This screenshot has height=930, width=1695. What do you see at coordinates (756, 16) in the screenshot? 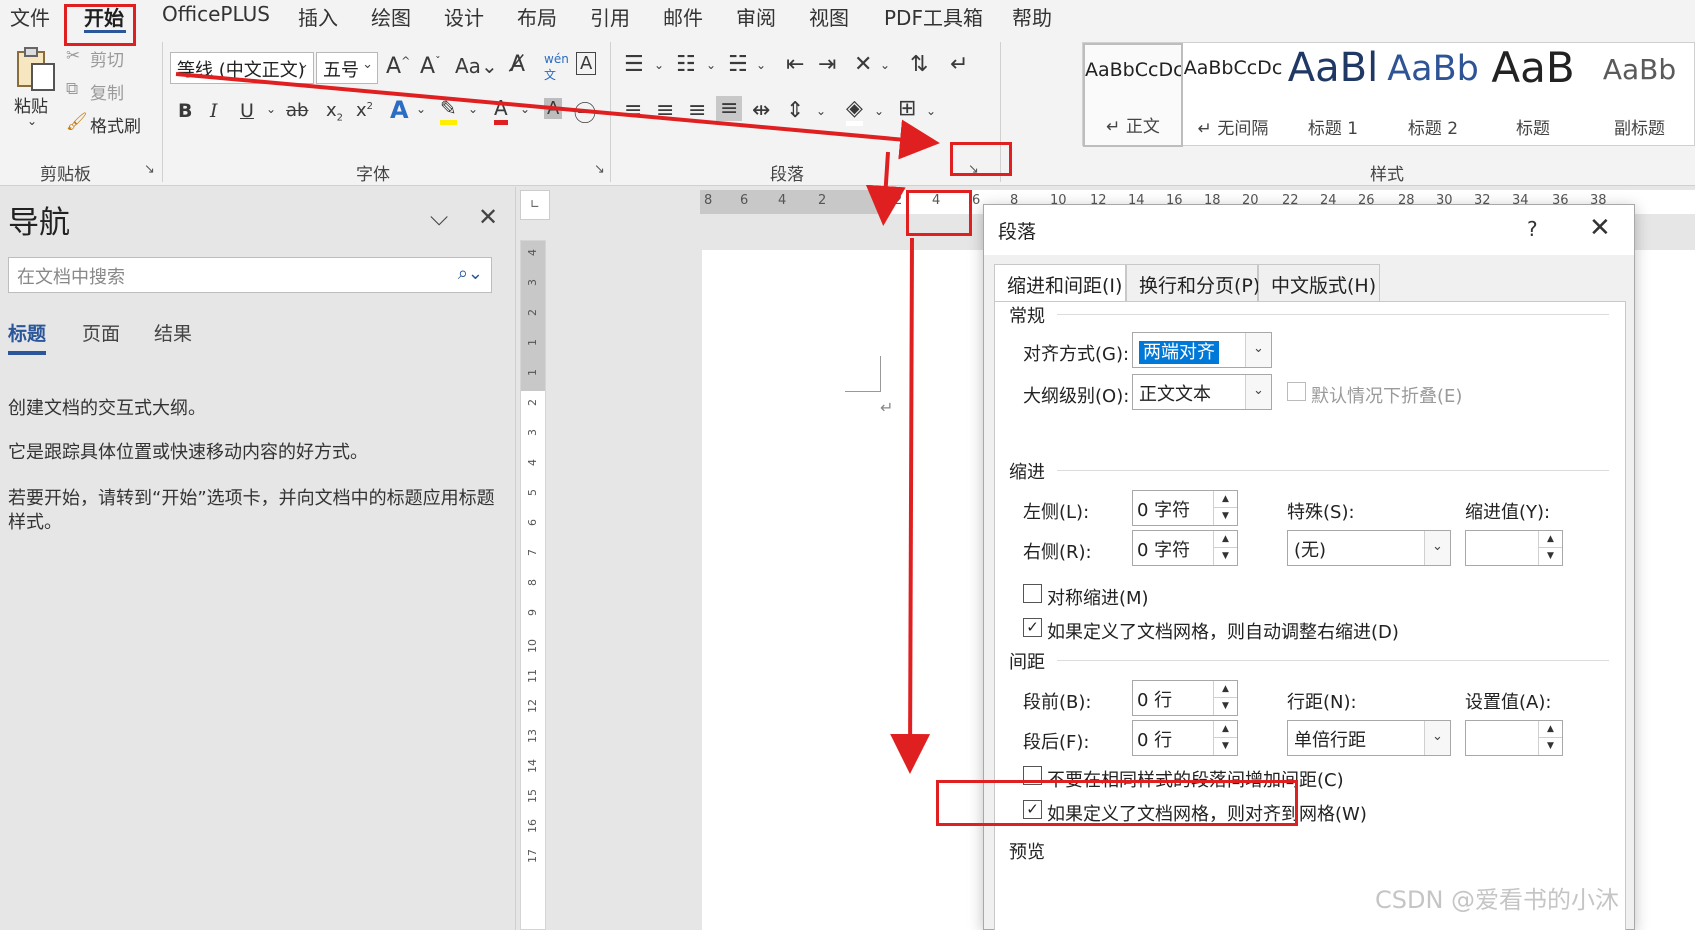
I see `menu-tab-review: 审阅` at bounding box center [756, 16].